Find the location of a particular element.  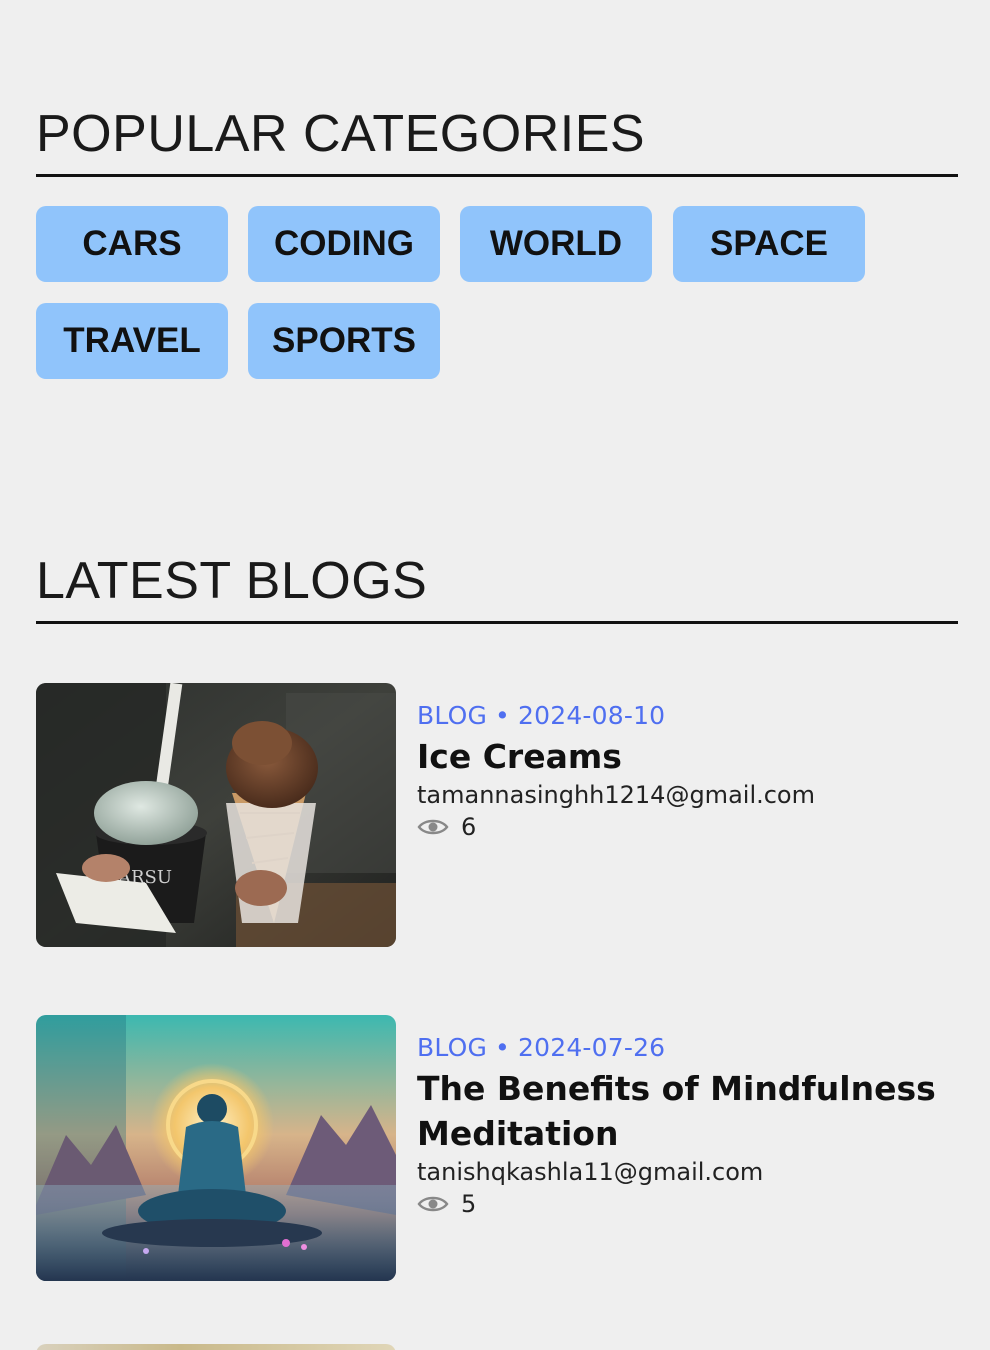

category-chip-sports: SPORTS is located at coordinates (344, 341).